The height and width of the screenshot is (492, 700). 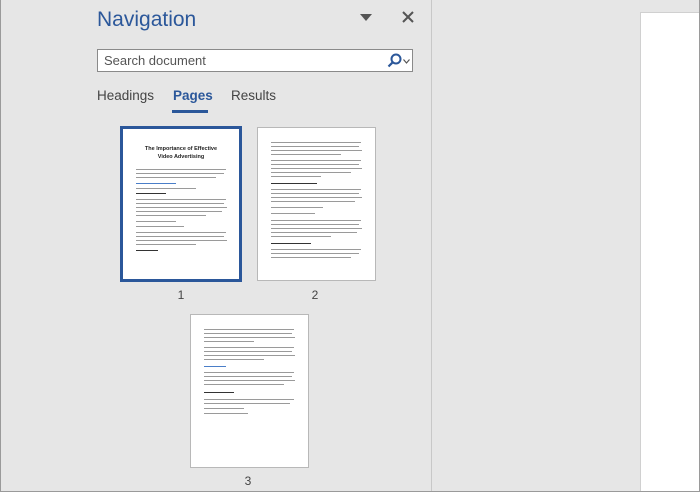 I want to click on search-box, so click(x=255, y=60).